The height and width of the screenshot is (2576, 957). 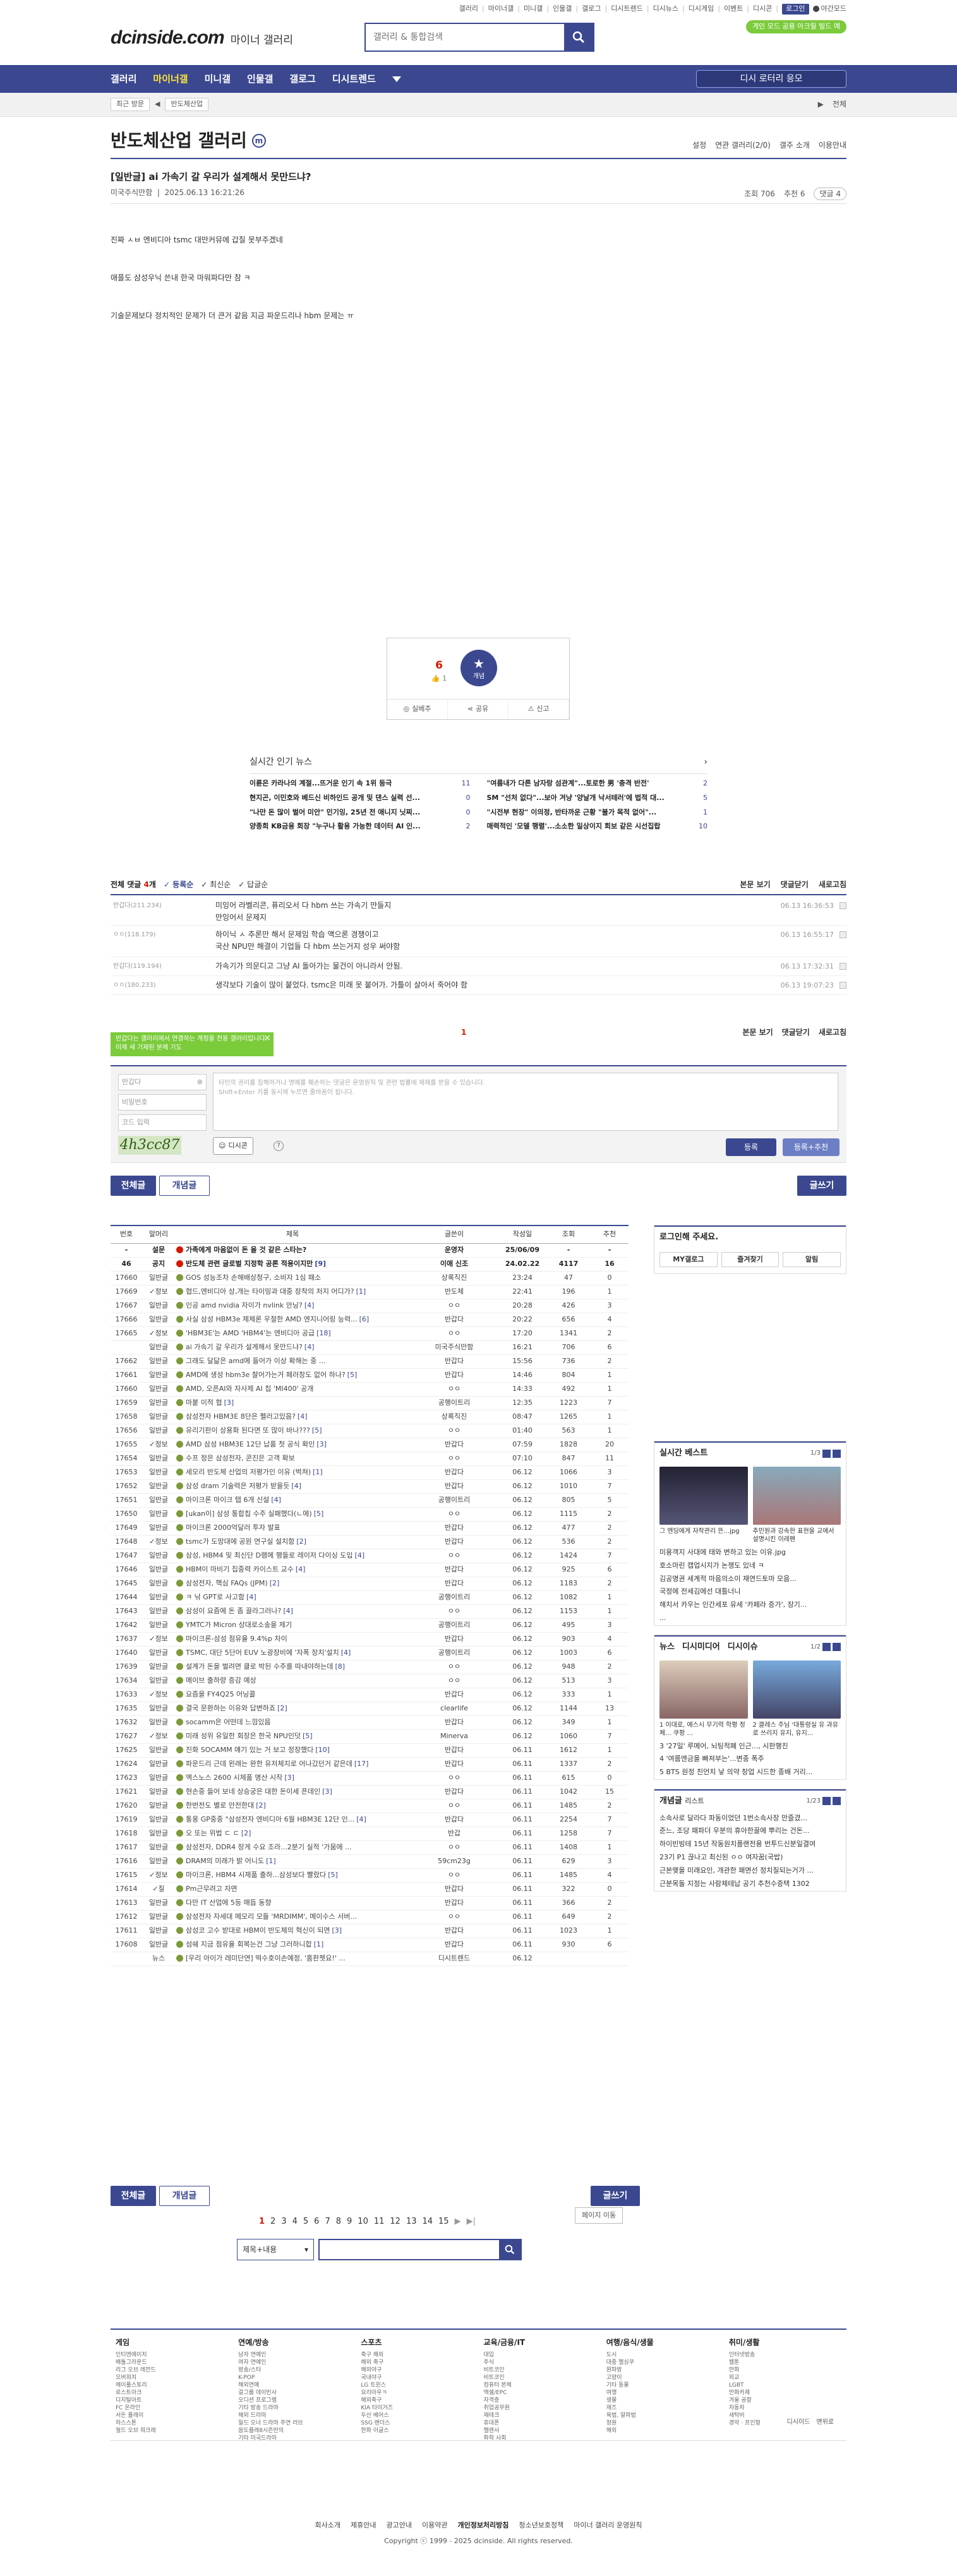 What do you see at coordinates (483, 2526) in the screenshot?
I see `footer-link: 개인정보처리방침` at bounding box center [483, 2526].